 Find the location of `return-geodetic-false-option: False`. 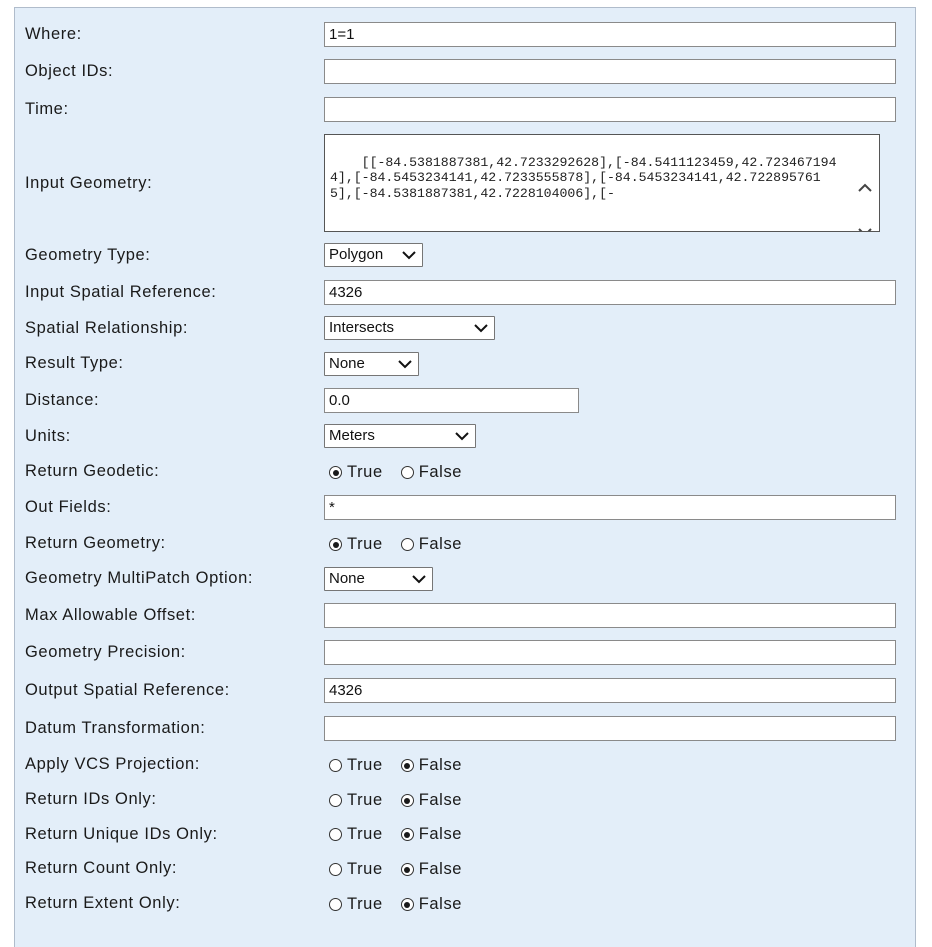

return-geodetic-false-option: False is located at coordinates (431, 472).